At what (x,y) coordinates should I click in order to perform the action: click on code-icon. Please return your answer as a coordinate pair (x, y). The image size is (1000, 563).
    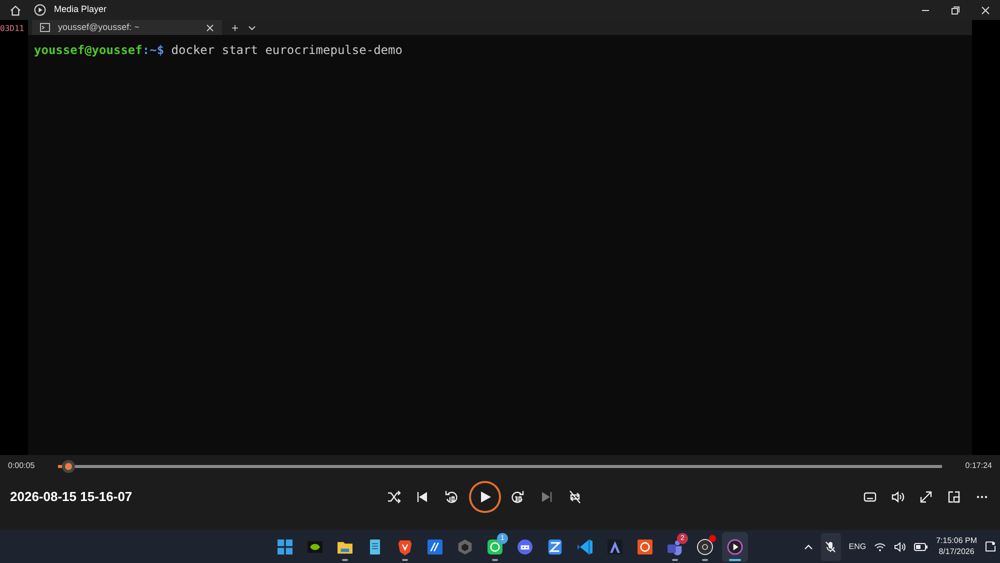
    Looking at the image, I should click on (585, 546).